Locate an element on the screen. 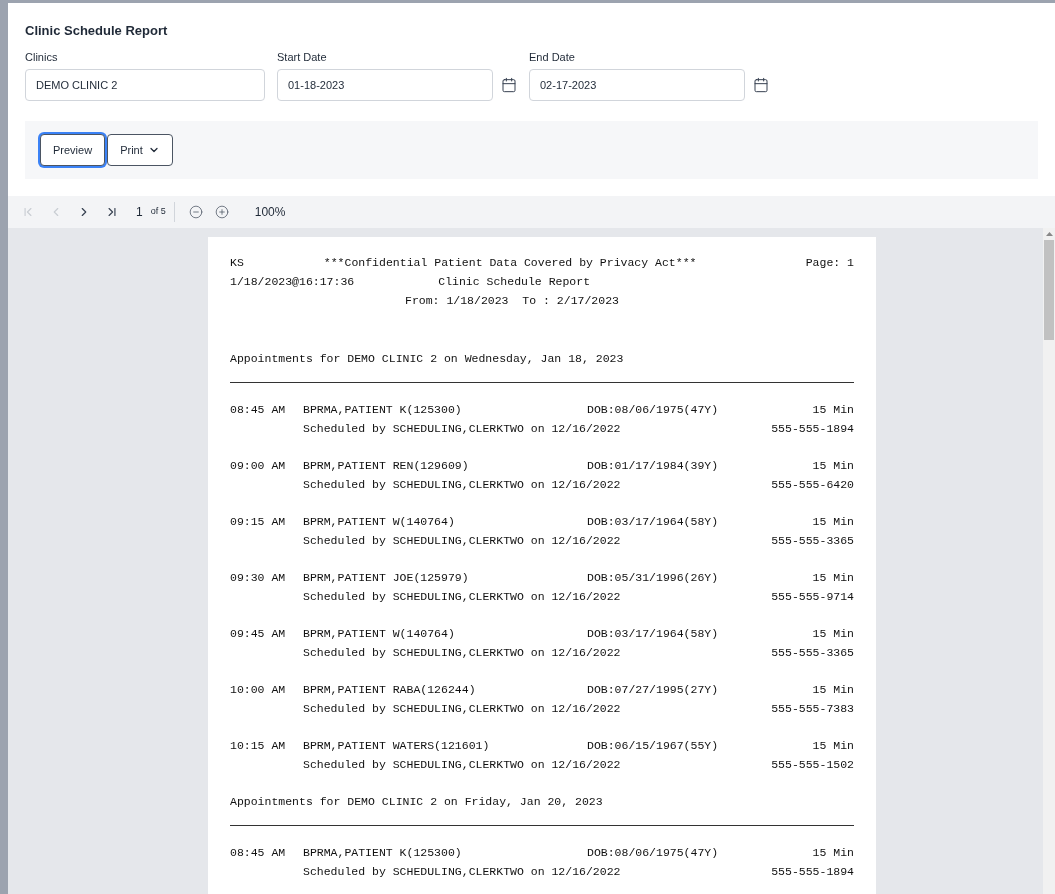  report-timestamp: 1/18/2023@16:17:36 is located at coordinates (292, 282).